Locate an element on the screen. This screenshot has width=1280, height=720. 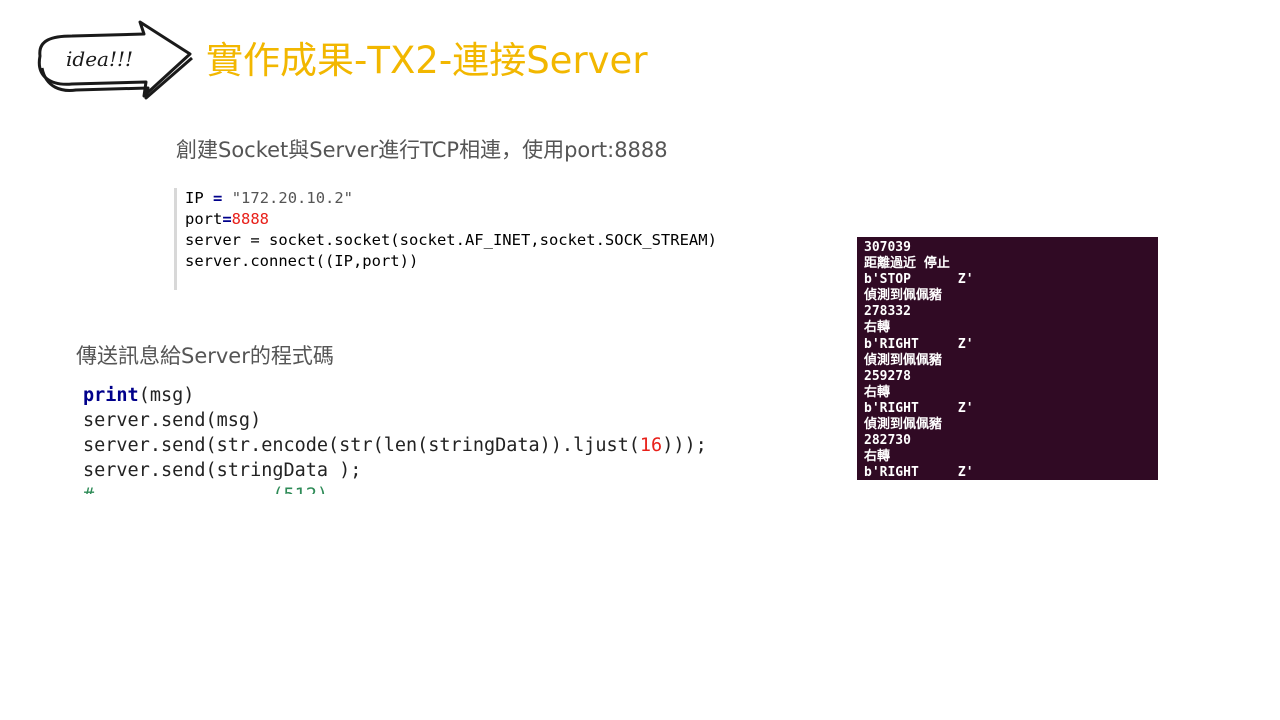
idea-speech-arrow-icon: idea!!! is located at coordinates (115, 60).